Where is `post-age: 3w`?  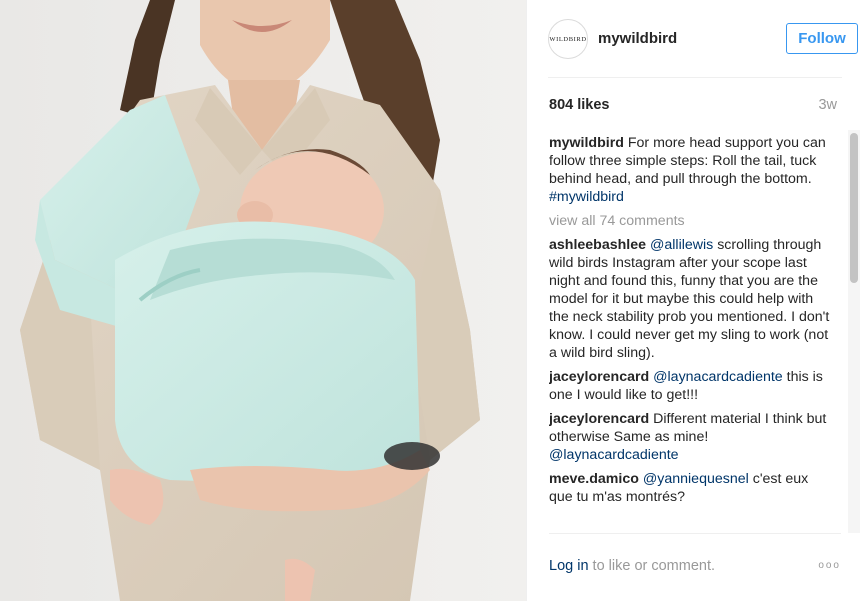
post-age: 3w is located at coordinates (827, 105).